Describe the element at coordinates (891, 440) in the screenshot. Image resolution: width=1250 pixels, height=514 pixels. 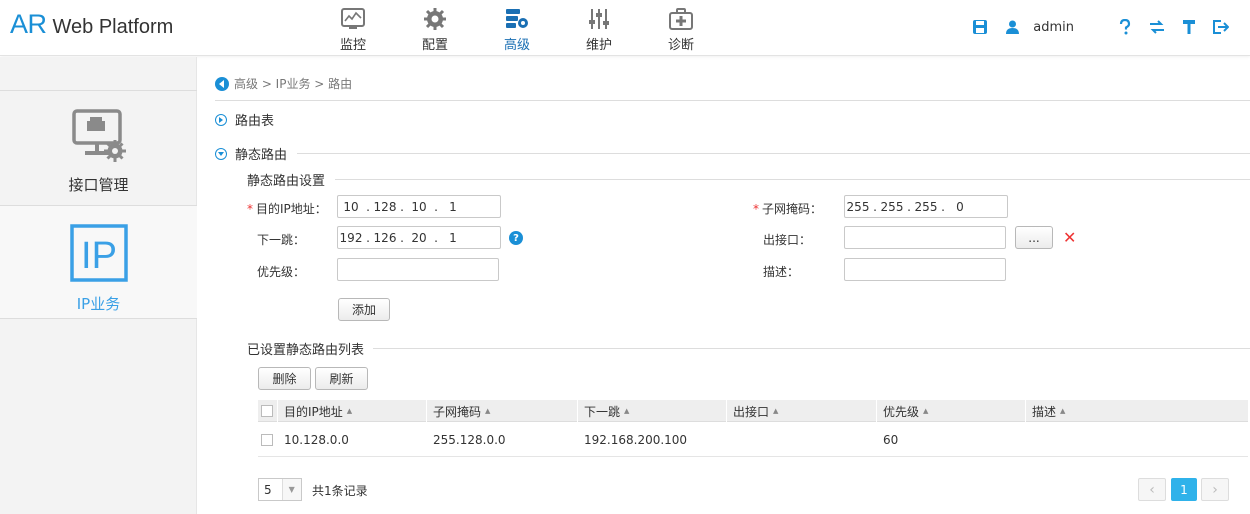
I see `cell-priority: 60` at that location.